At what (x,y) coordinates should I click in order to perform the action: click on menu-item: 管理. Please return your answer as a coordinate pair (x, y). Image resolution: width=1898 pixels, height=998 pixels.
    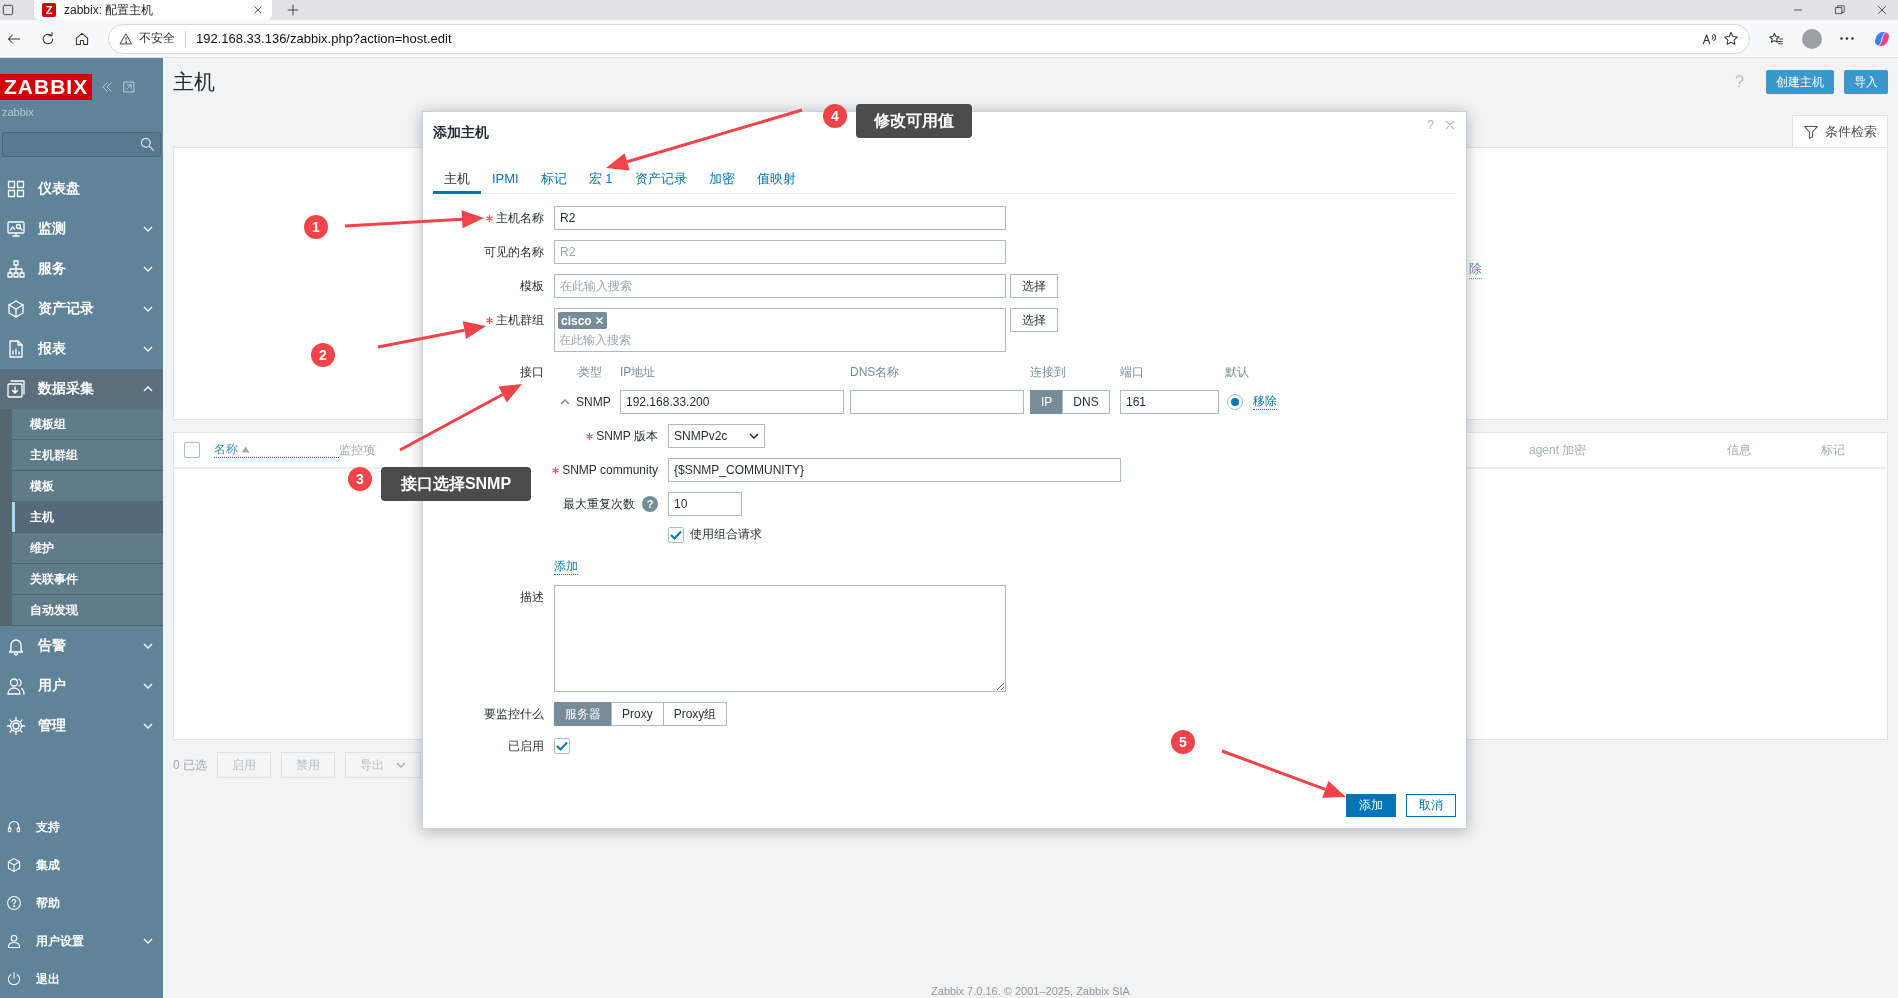
    Looking at the image, I should click on (81, 726).